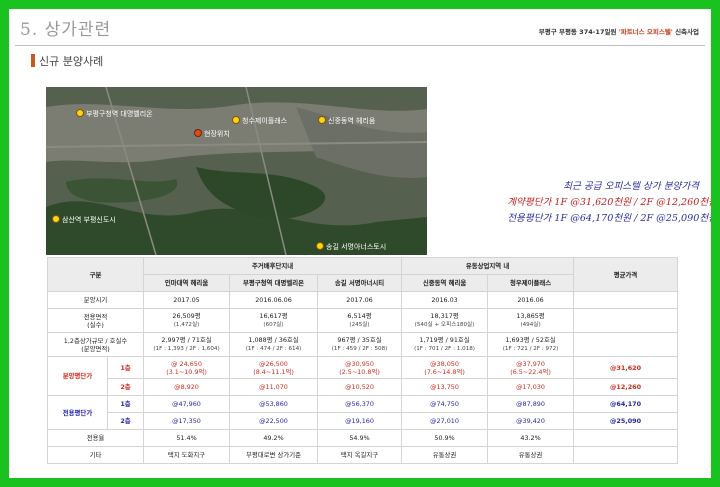 The height and width of the screenshot is (487, 720). I want to click on table-cell: @ 24,650 (3.1~10.9억), so click(187, 367).